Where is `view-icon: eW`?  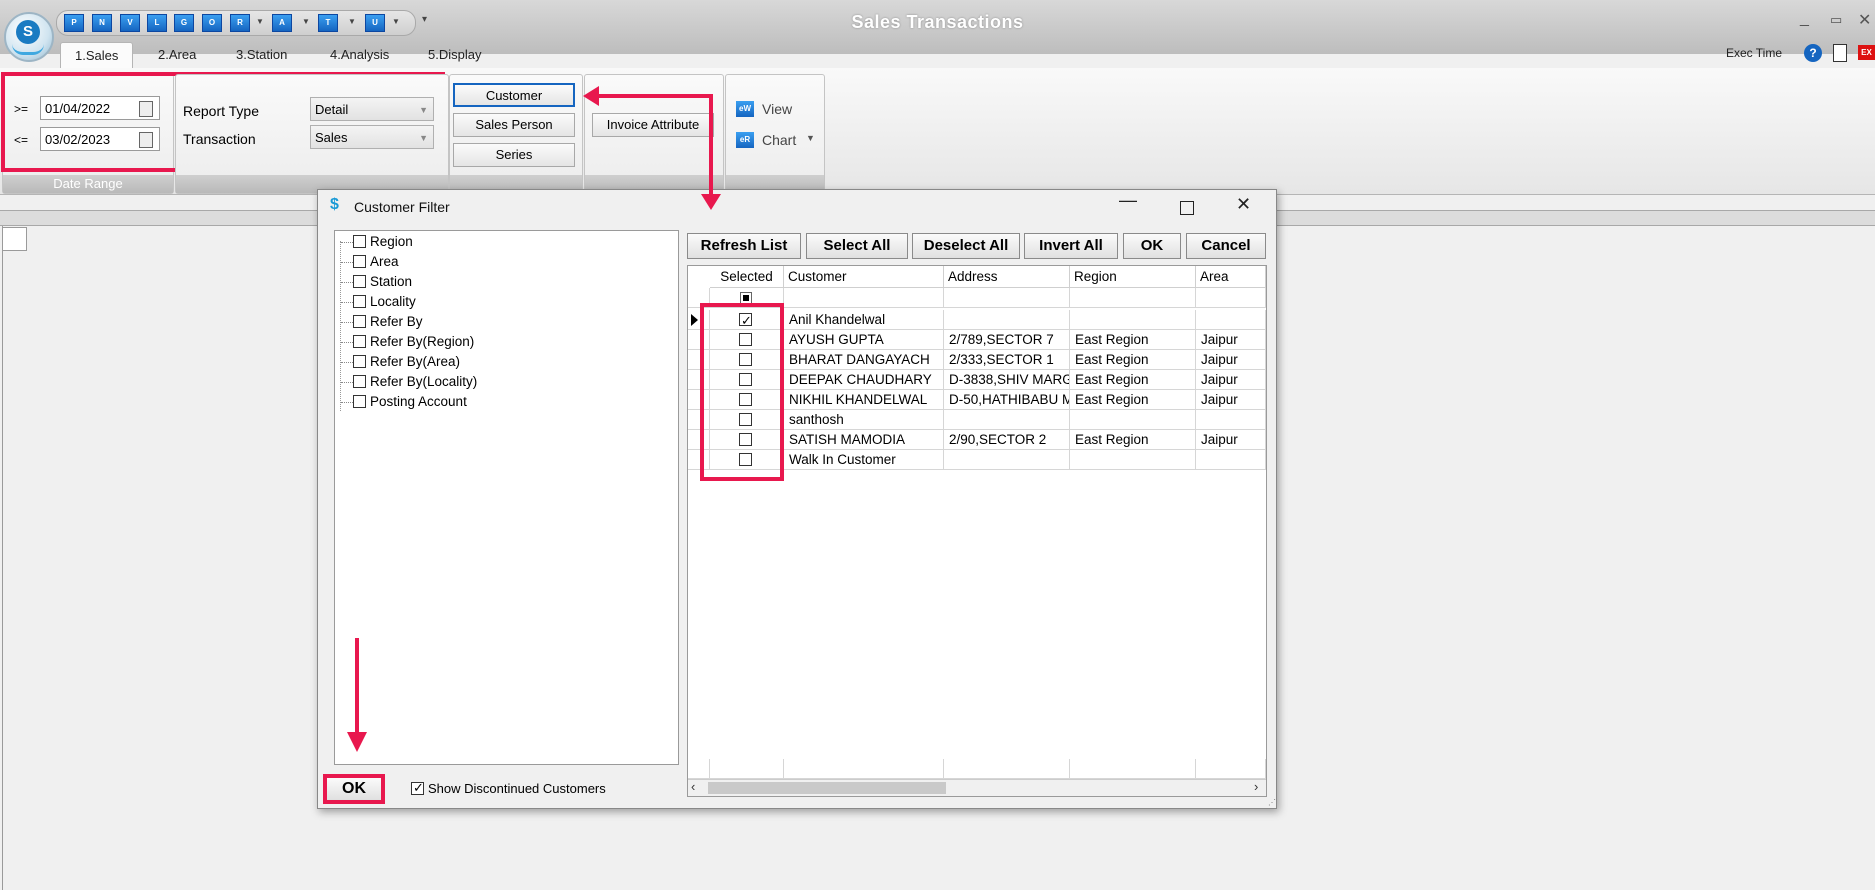
view-icon: eW is located at coordinates (745, 109).